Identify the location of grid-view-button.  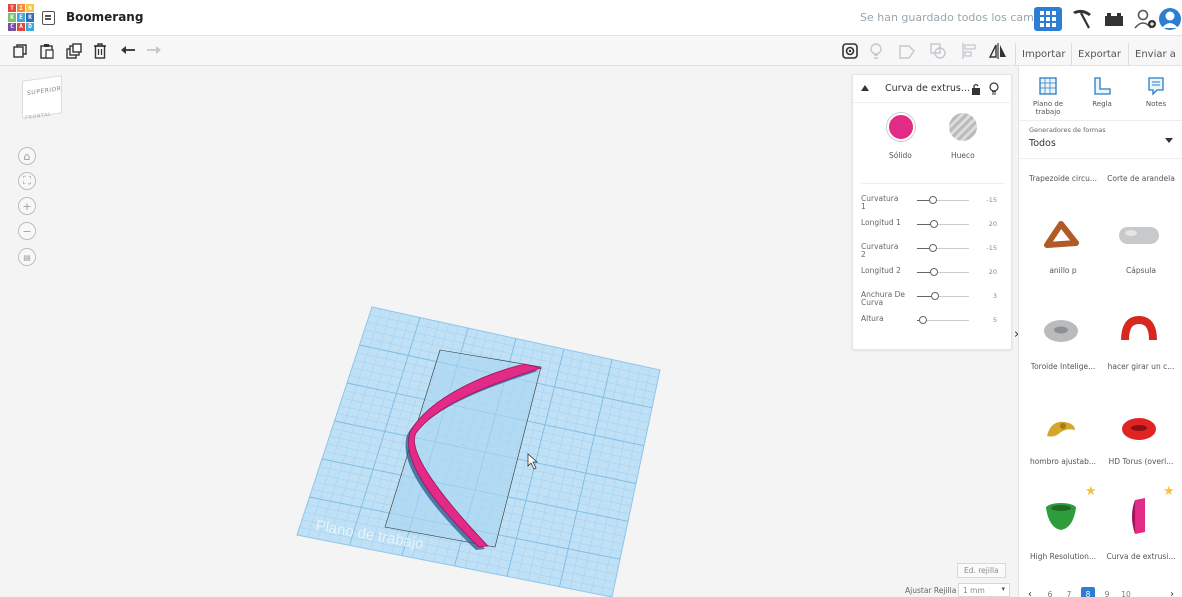
(1048, 19).